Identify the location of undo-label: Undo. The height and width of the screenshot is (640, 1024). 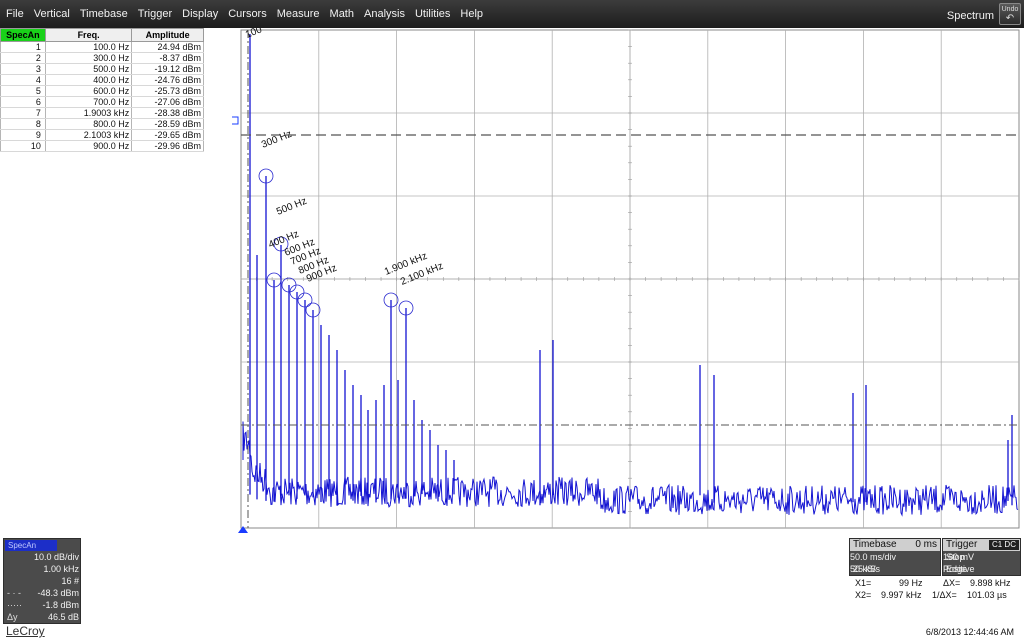
(1010, 9).